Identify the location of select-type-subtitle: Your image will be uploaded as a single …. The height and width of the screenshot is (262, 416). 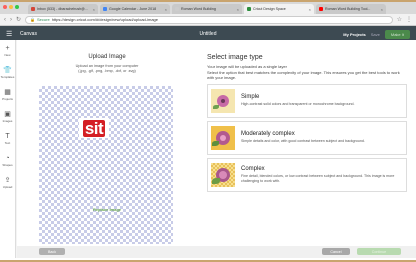
(307, 72).